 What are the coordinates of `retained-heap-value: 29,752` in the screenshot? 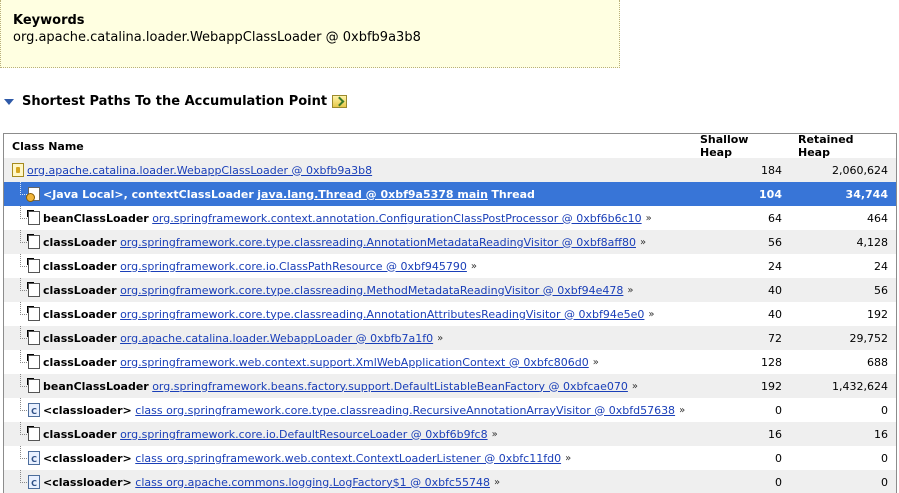 It's located at (869, 338).